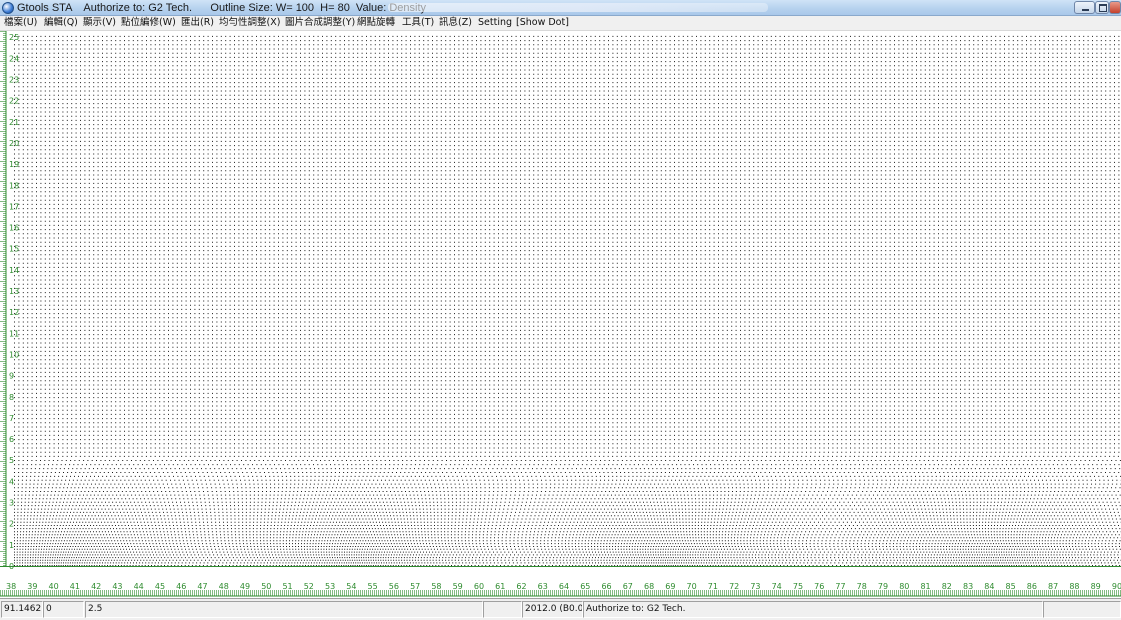 The height and width of the screenshot is (620, 1121). I want to click on status-authorize: Authorize to: G2 Tech., so click(813, 609).